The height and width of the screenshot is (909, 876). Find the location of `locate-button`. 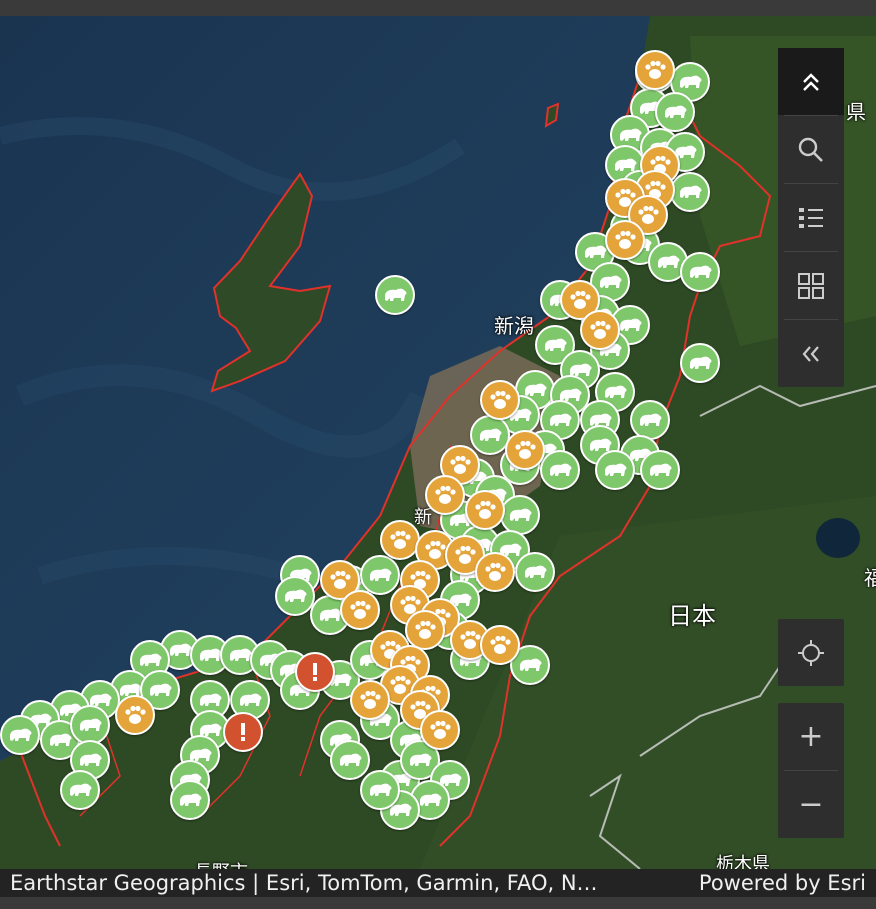

locate-button is located at coordinates (811, 652).